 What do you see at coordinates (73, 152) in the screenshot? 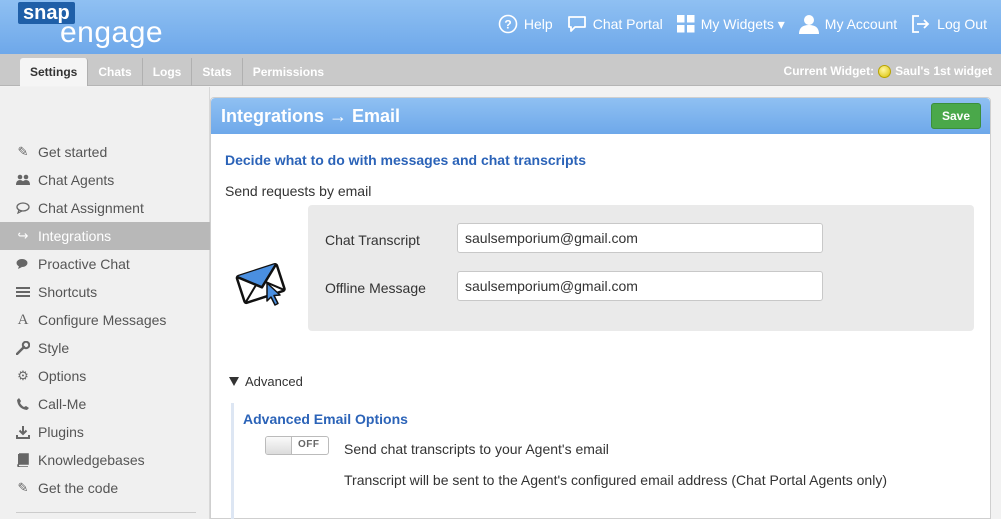
I see `sidebar-item-label: Get started` at bounding box center [73, 152].